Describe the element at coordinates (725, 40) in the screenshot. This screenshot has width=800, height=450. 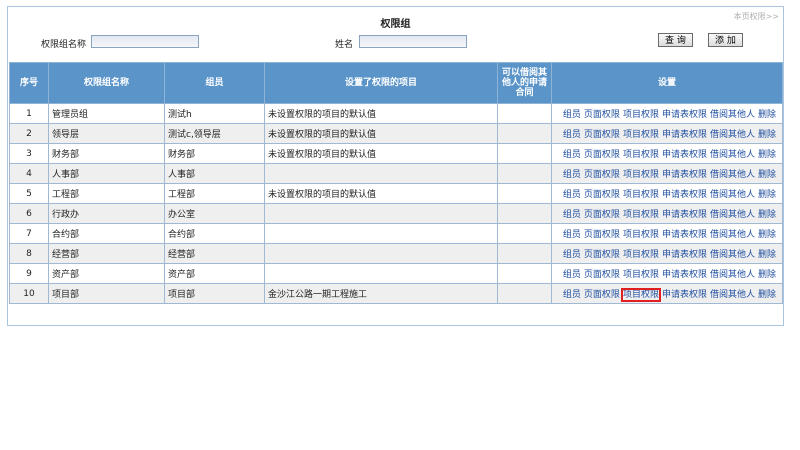
I see `add-button: 添 加` at that location.